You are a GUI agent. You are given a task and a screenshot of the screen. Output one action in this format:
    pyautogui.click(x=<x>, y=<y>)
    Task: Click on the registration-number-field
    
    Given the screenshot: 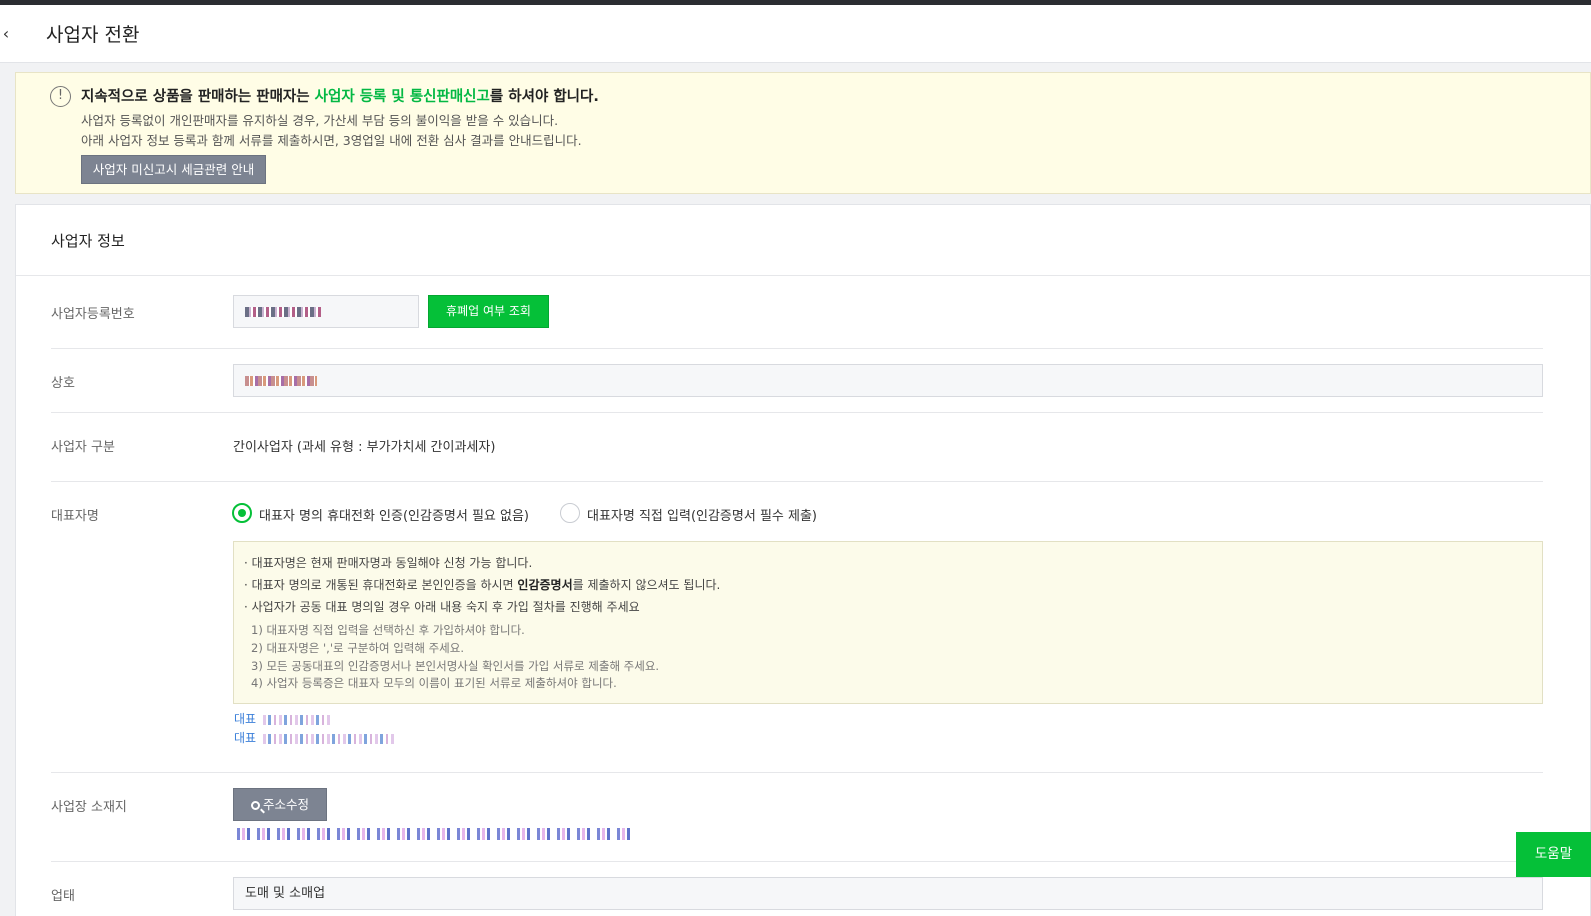 What is the action you would take?
    pyautogui.click(x=326, y=311)
    